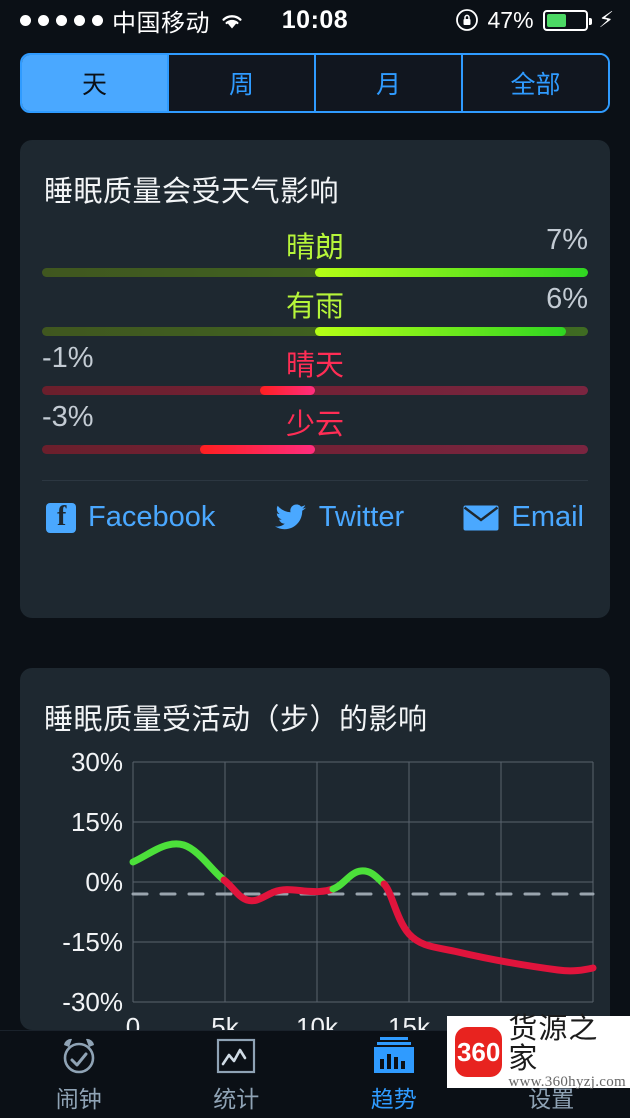  Describe the element at coordinates (479, 1052) in the screenshot. I see `watermark-logo: 360` at that location.